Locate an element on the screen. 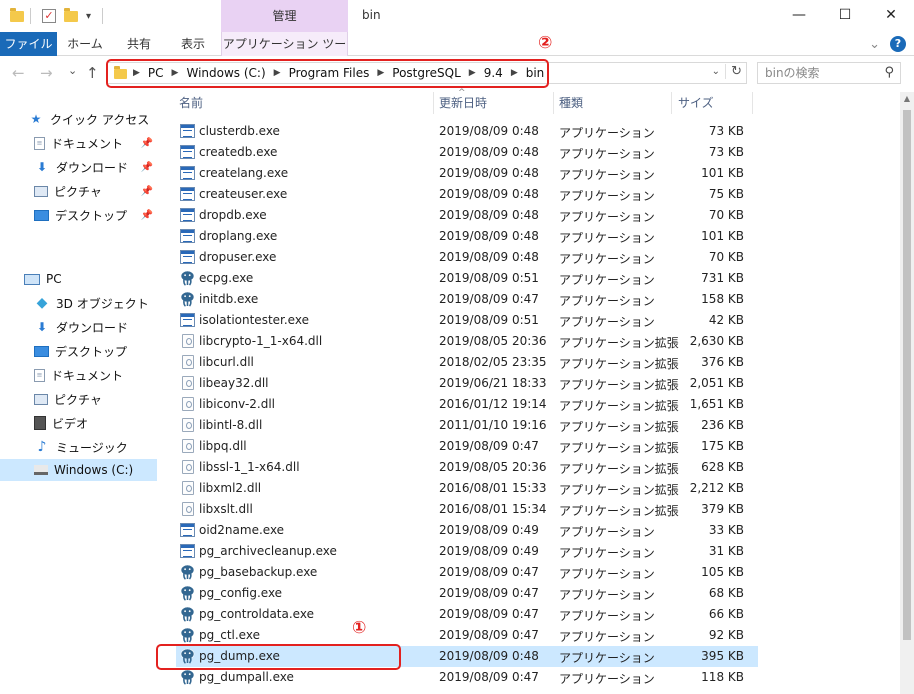 This screenshot has height=694, width=914. file-row: dropuser.exe 2019/08/09 0:48 アプリケーション 70 KB is located at coordinates (467, 257).